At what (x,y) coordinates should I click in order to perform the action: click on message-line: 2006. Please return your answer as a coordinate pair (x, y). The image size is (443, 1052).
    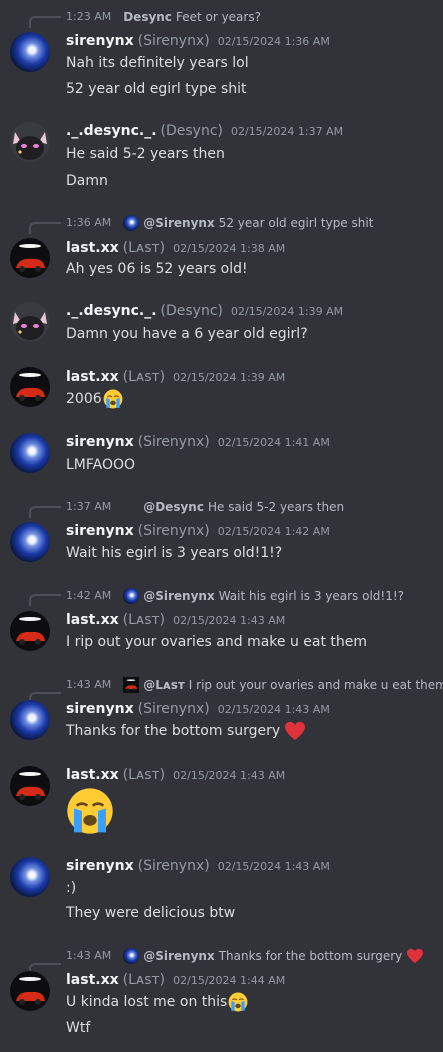
    Looking at the image, I should click on (94, 399).